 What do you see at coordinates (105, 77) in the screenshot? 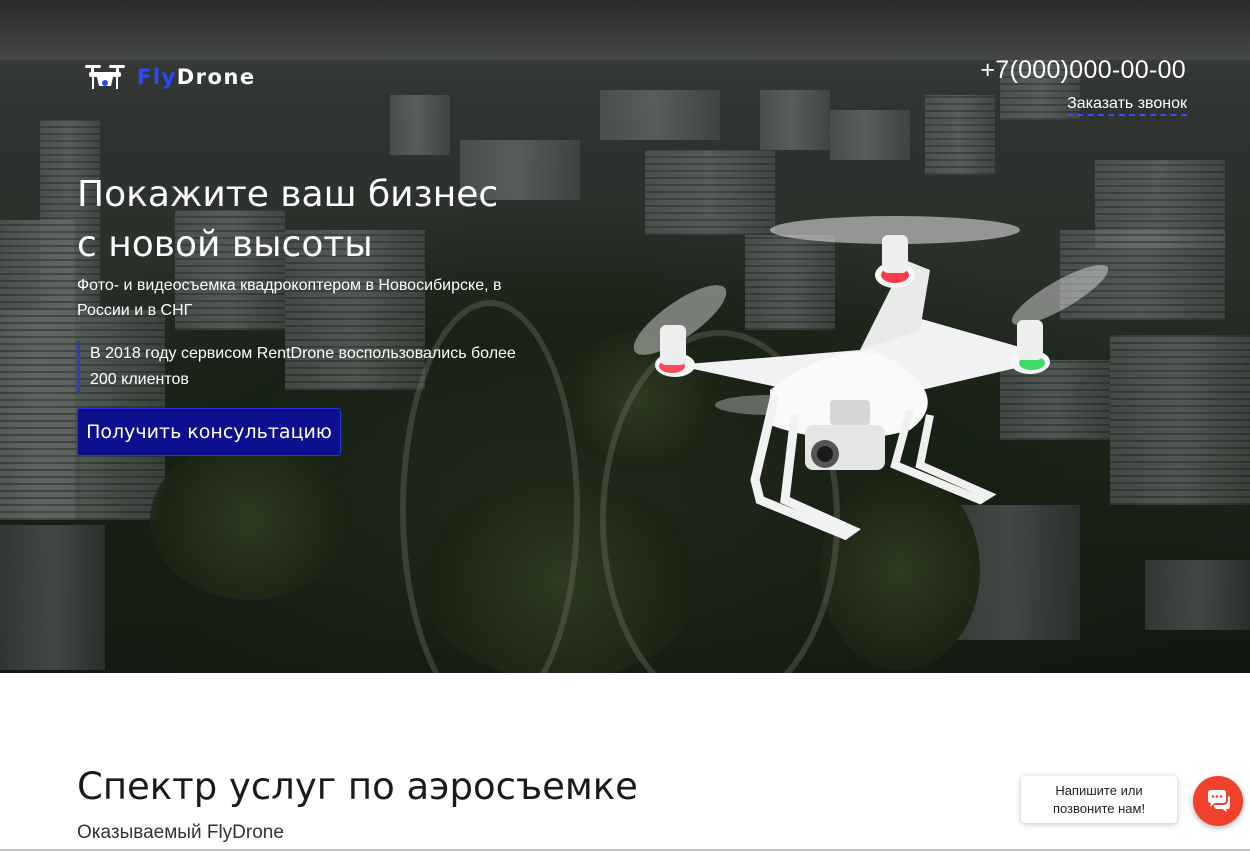
I see `drone-logo-icon` at bounding box center [105, 77].